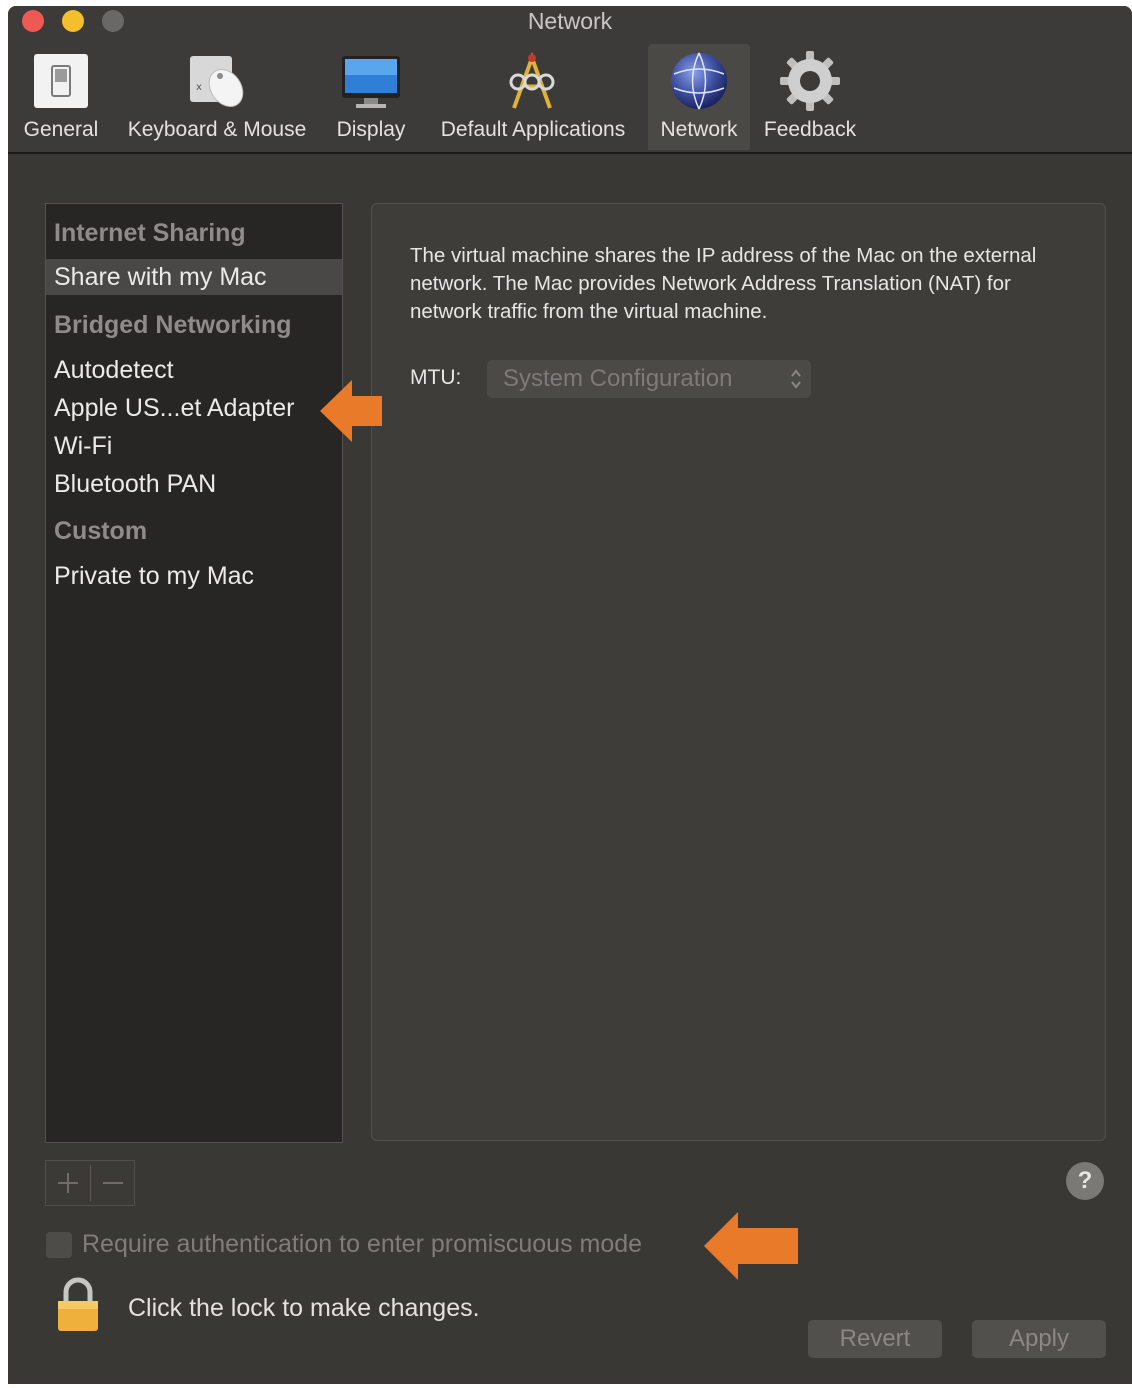 The width and height of the screenshot is (1132, 1388). Describe the element at coordinates (217, 129) in the screenshot. I see `toolbar-label-keyboard-mouse: Keyboard & Mouse` at that location.